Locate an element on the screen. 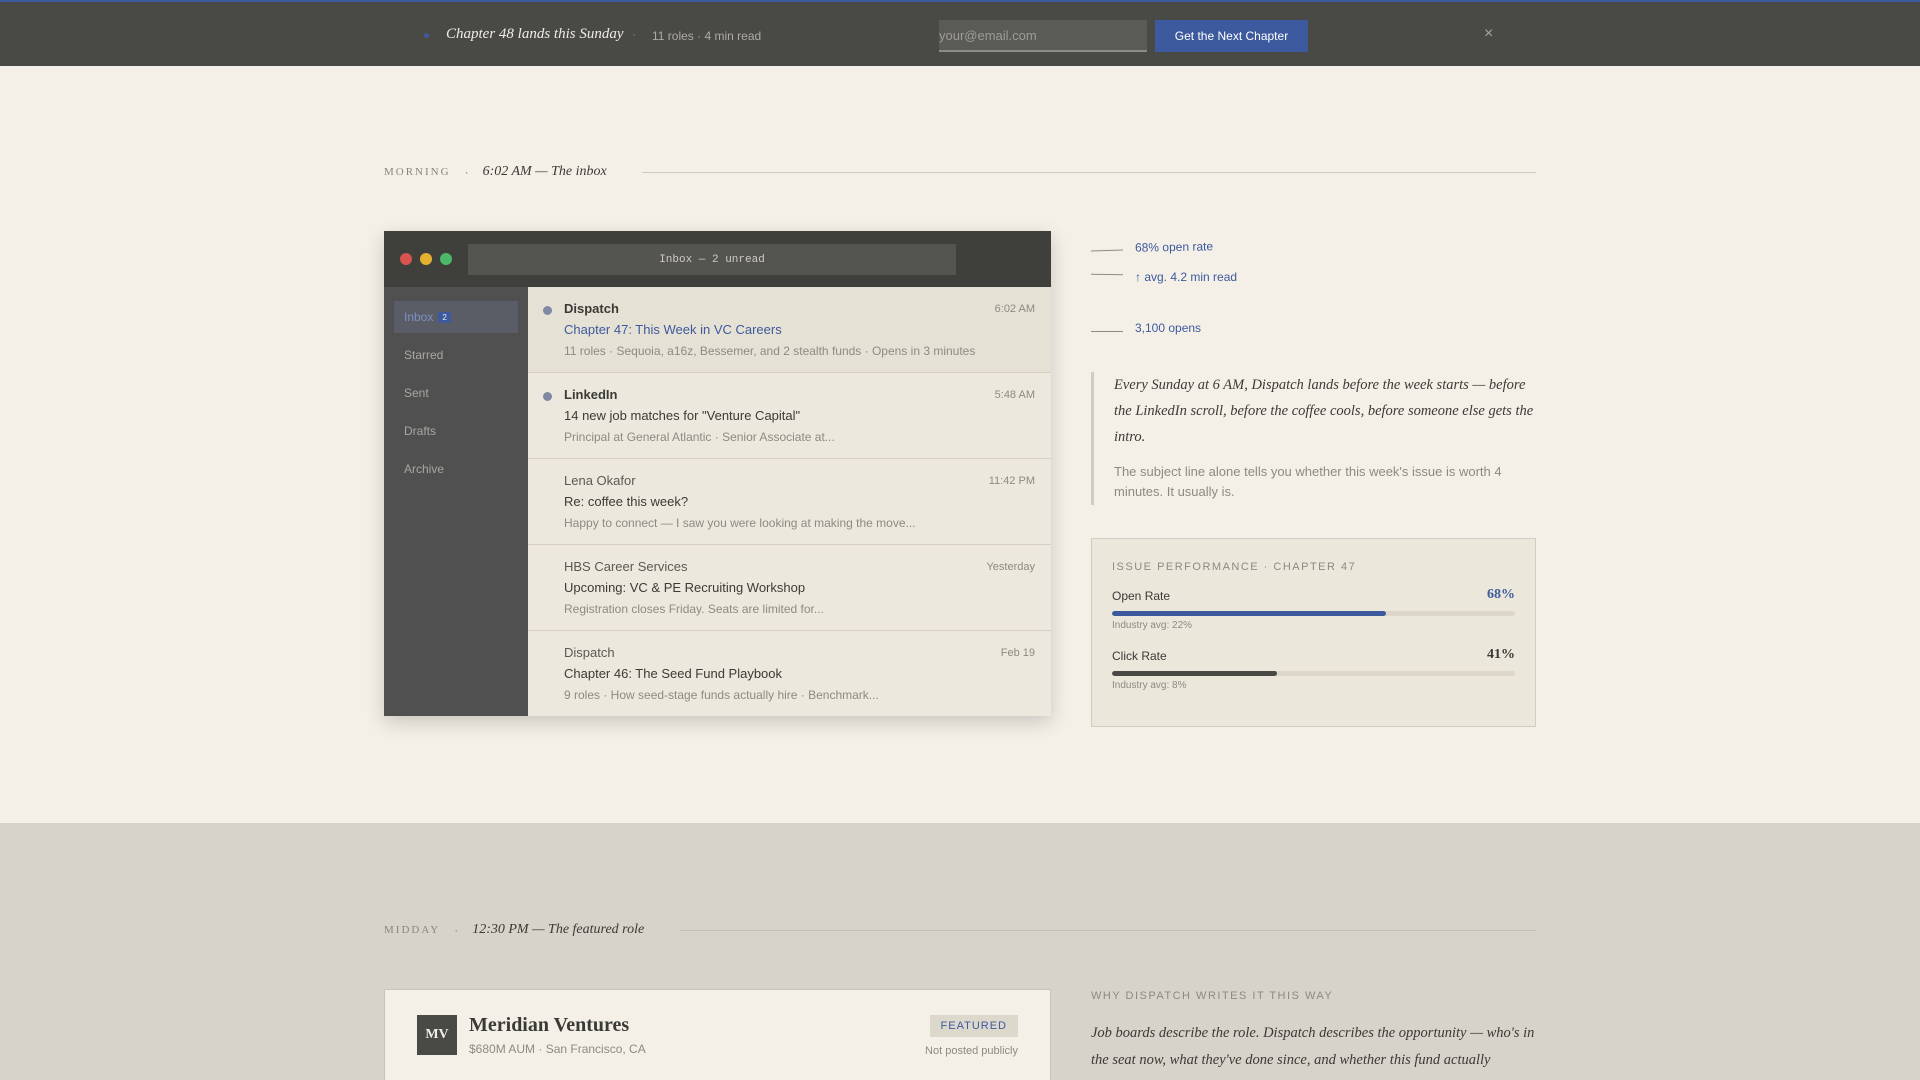  email-sender: Lena Okafor is located at coordinates (600, 480).